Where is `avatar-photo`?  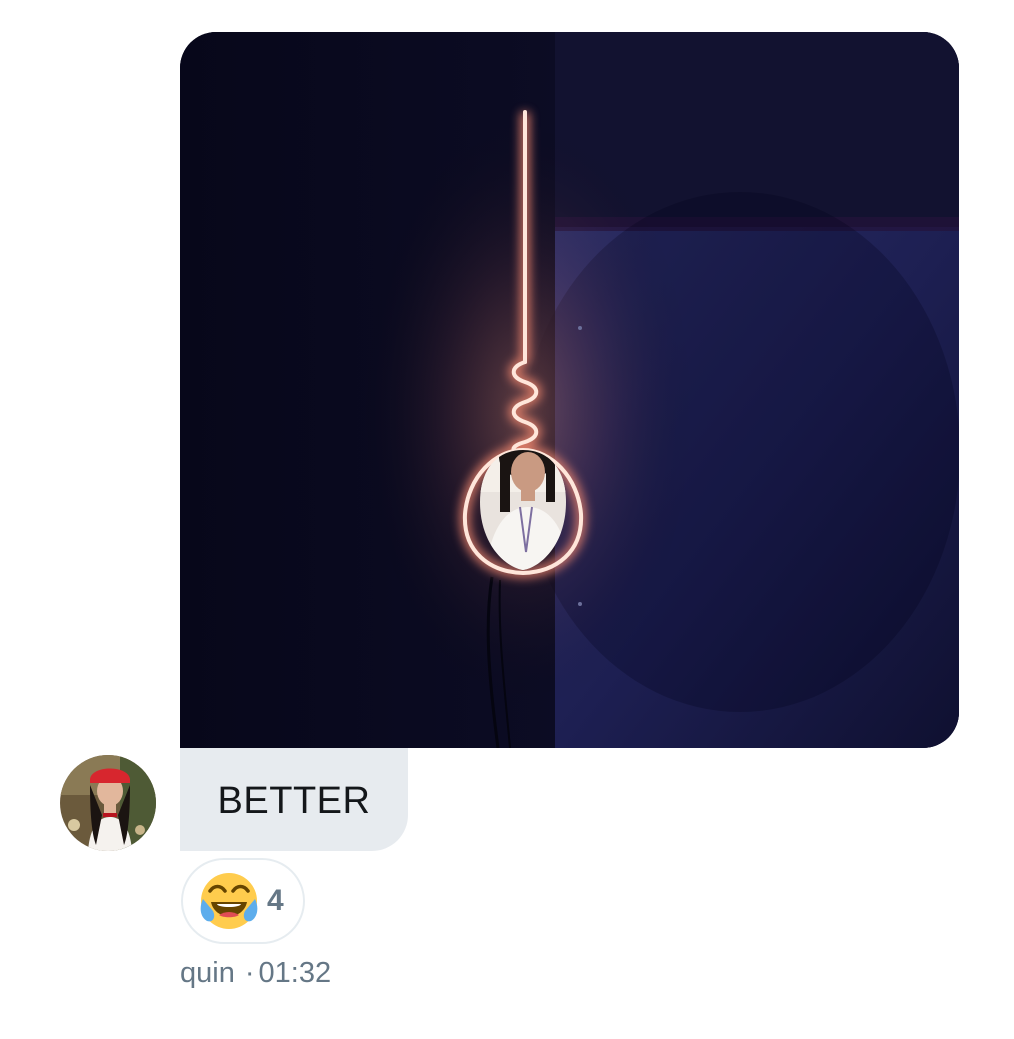 avatar-photo is located at coordinates (108, 803).